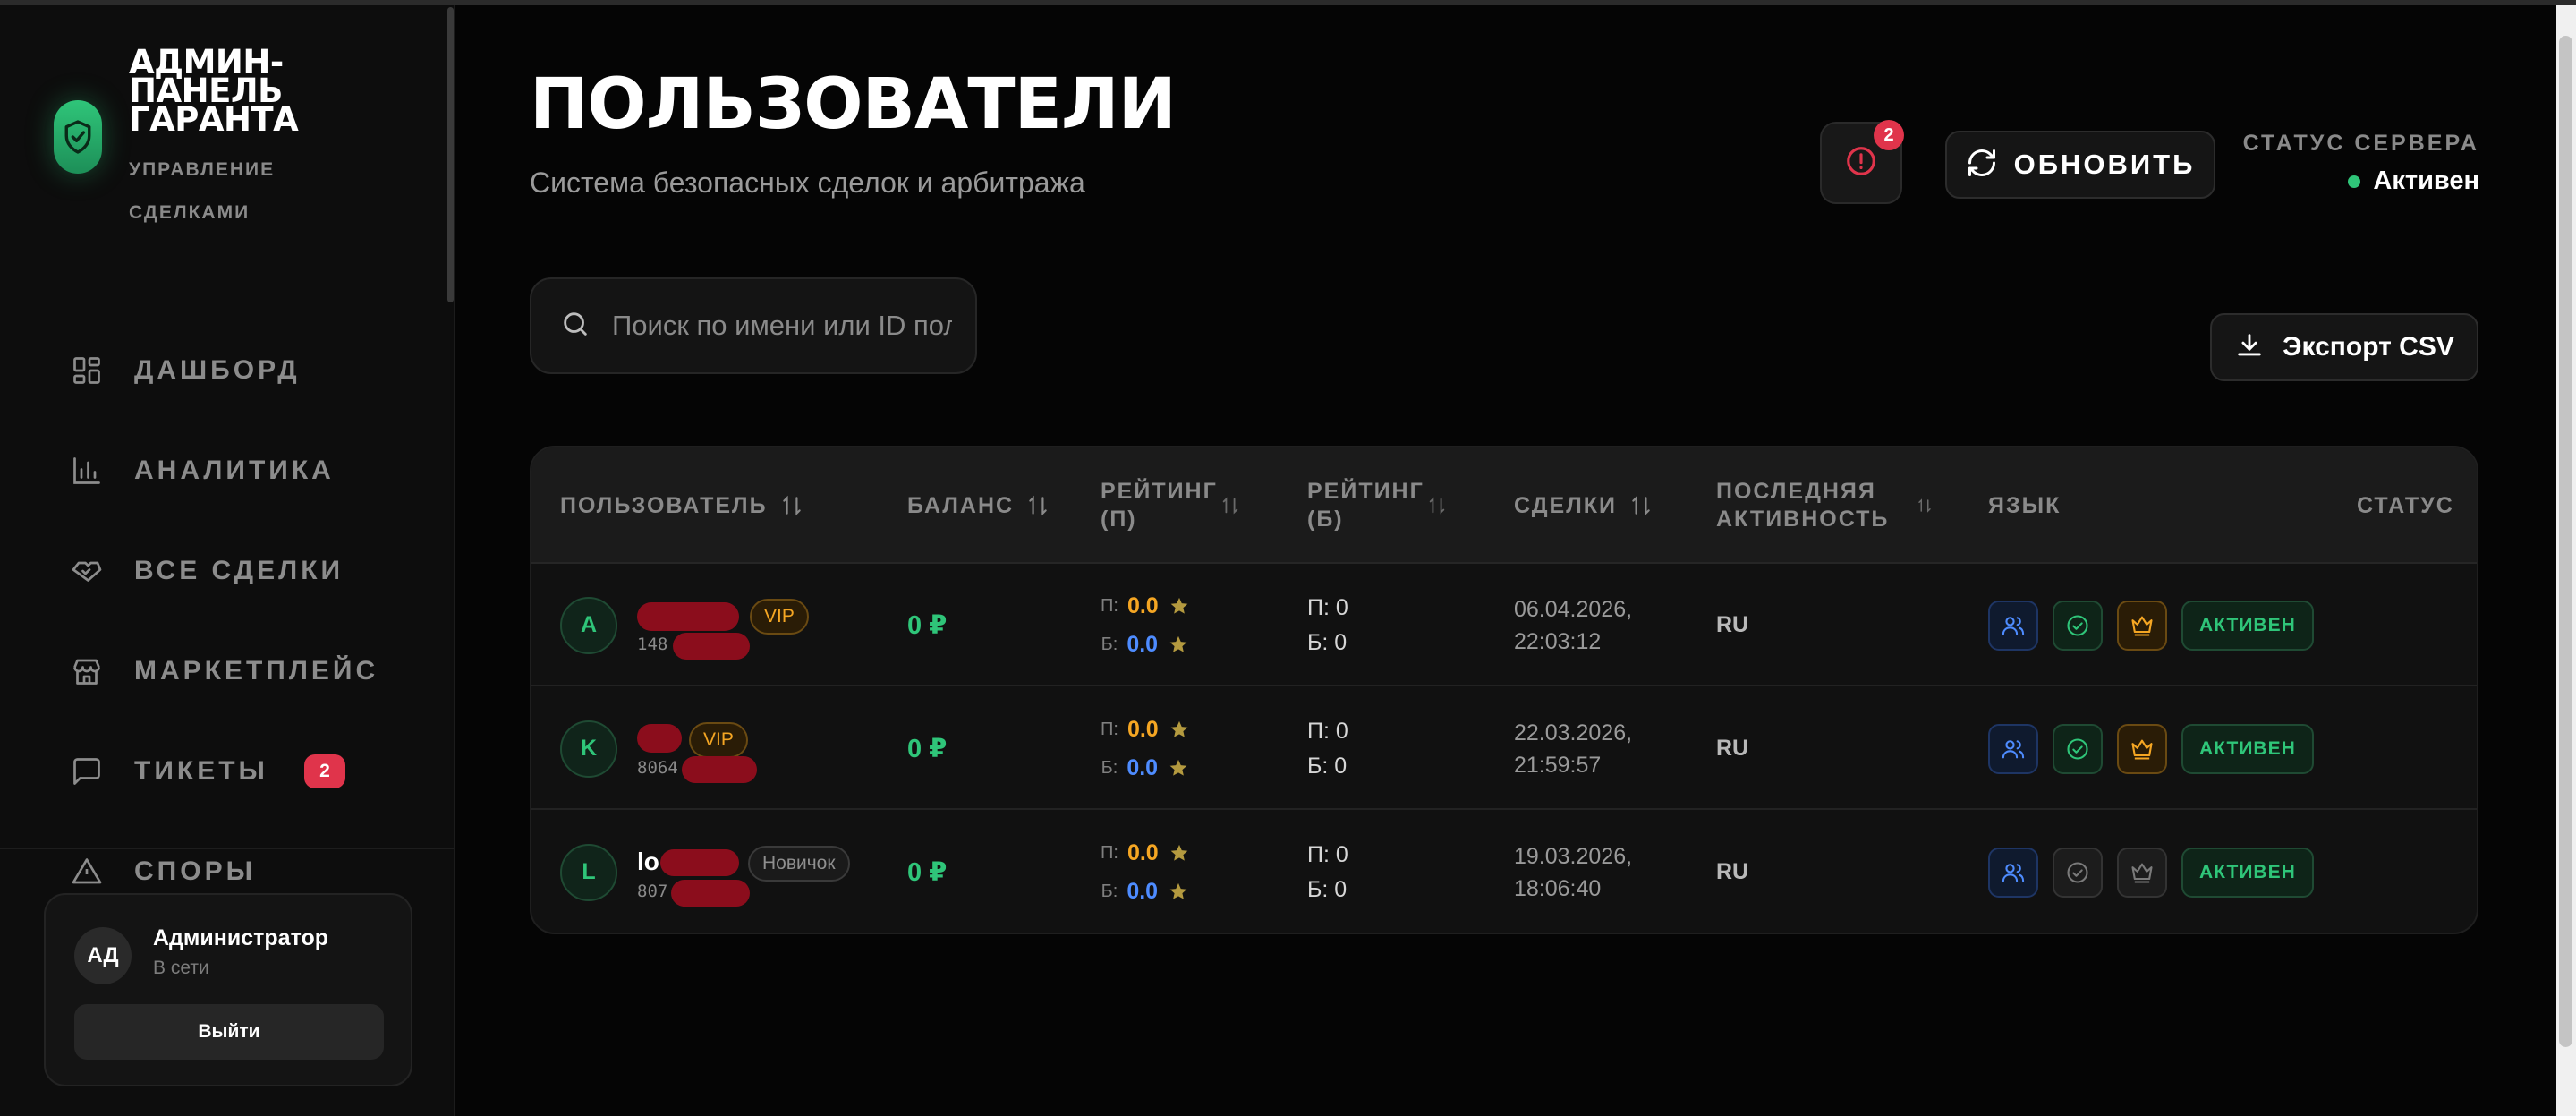 The width and height of the screenshot is (2576, 1116). What do you see at coordinates (224, 370) in the screenshot?
I see `sidebar-item-dashboard: ДАШБОРД` at bounding box center [224, 370].